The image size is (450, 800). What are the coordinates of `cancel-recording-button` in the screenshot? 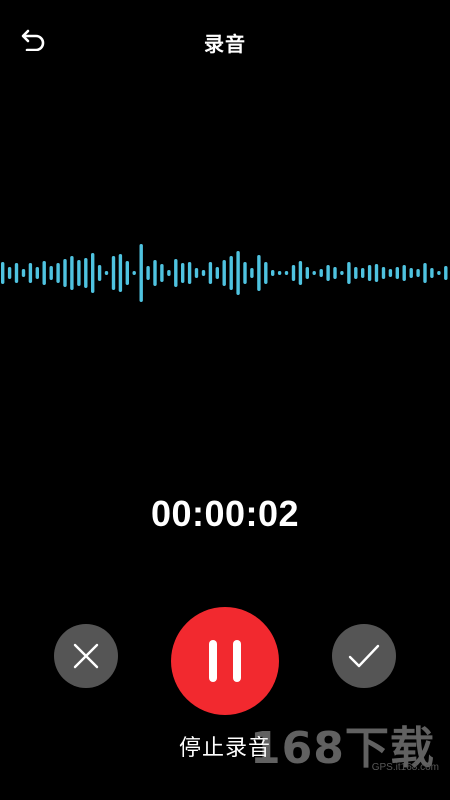 It's located at (86, 656).